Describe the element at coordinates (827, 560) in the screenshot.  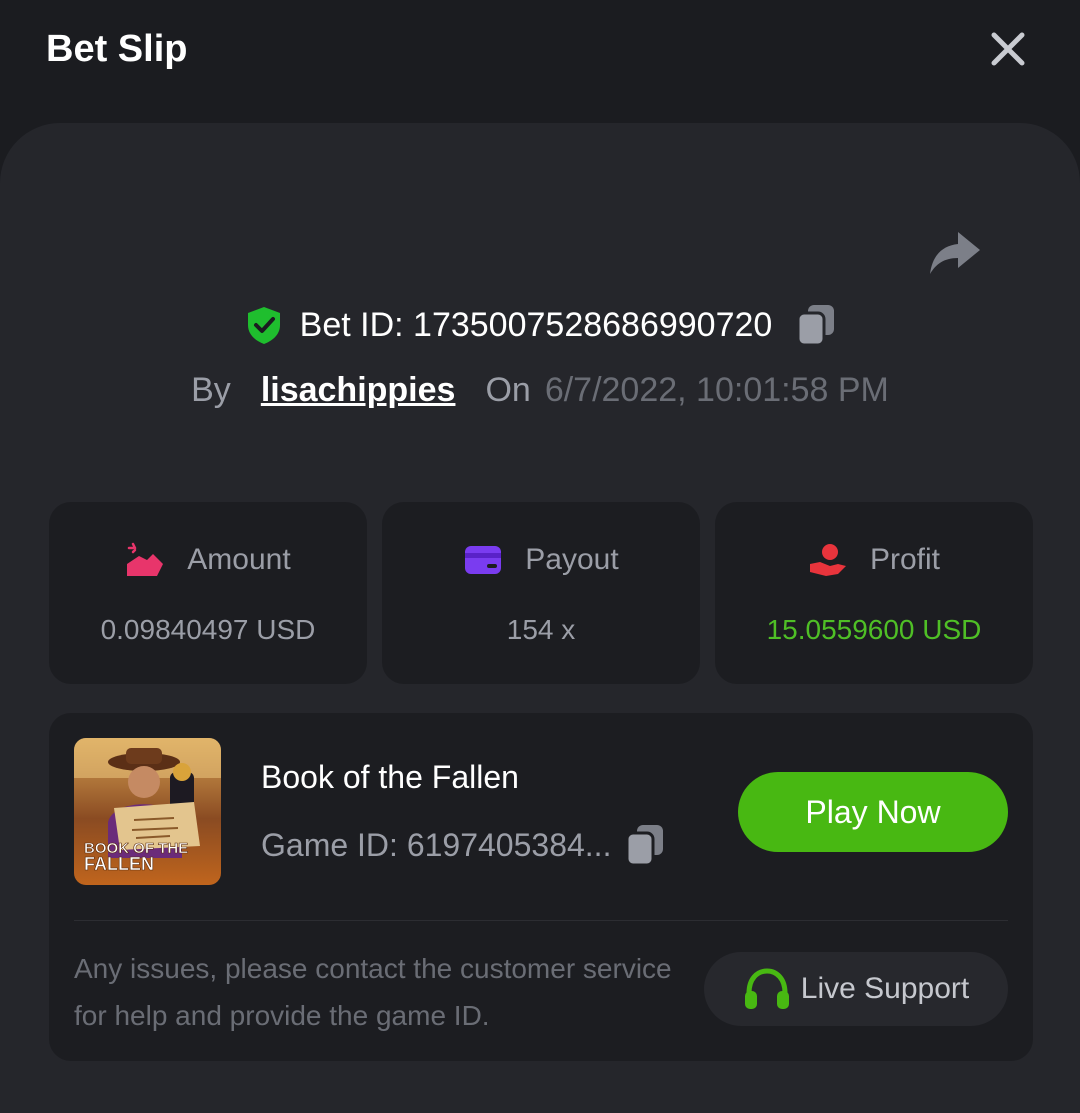
I see `hand-coin-icon` at that location.